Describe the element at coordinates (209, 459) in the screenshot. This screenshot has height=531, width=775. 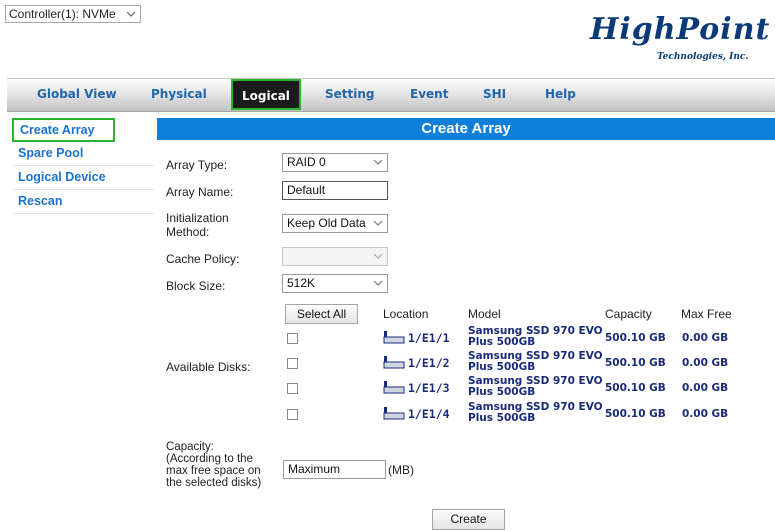
I see `capacity-label-line2: (According to the` at that location.